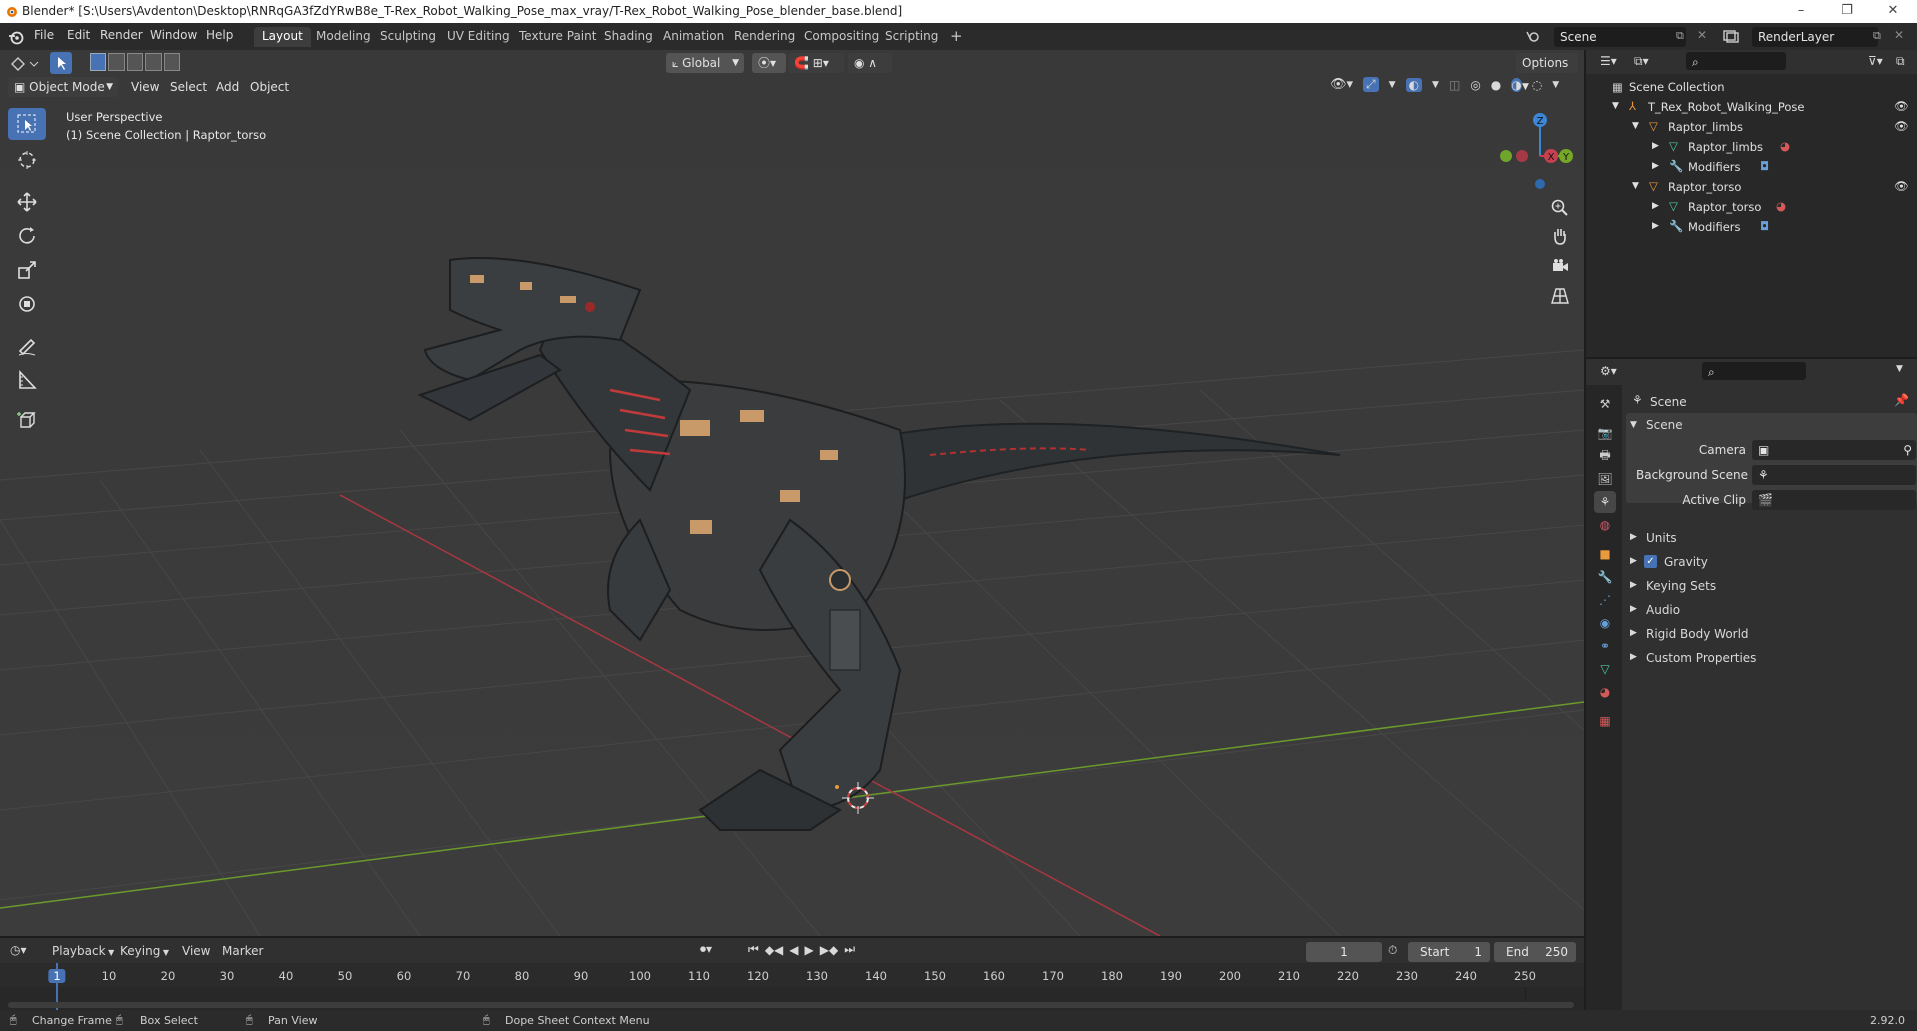 This screenshot has width=1917, height=1031. Describe the element at coordinates (1641, 61) in the screenshot. I see `display-mode-icon: ⧉▾` at that location.